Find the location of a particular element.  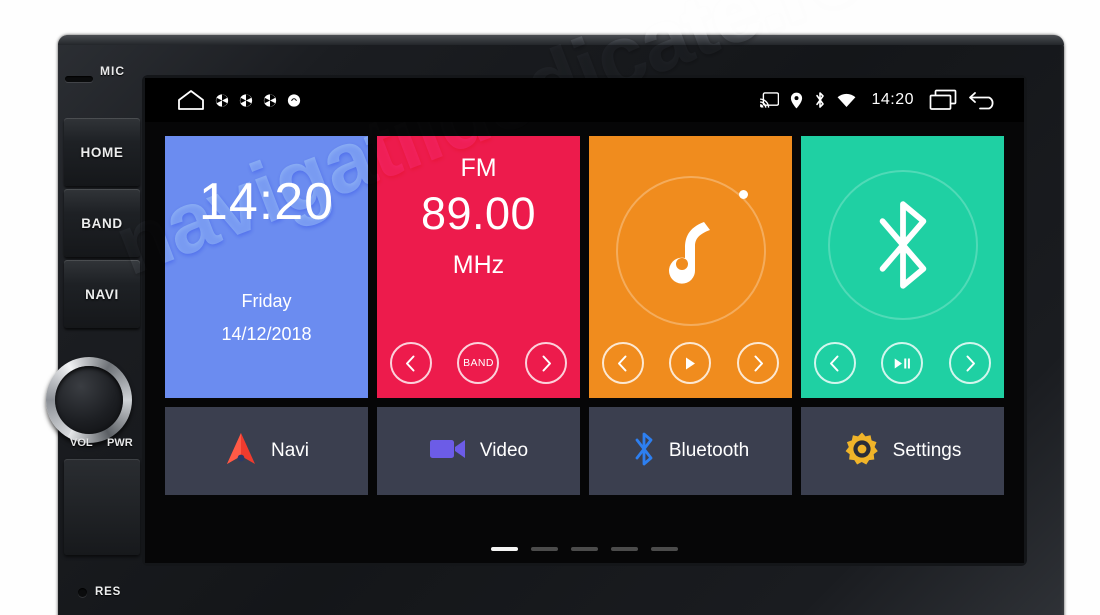

bluetooth-prev-button is located at coordinates (834, 363).